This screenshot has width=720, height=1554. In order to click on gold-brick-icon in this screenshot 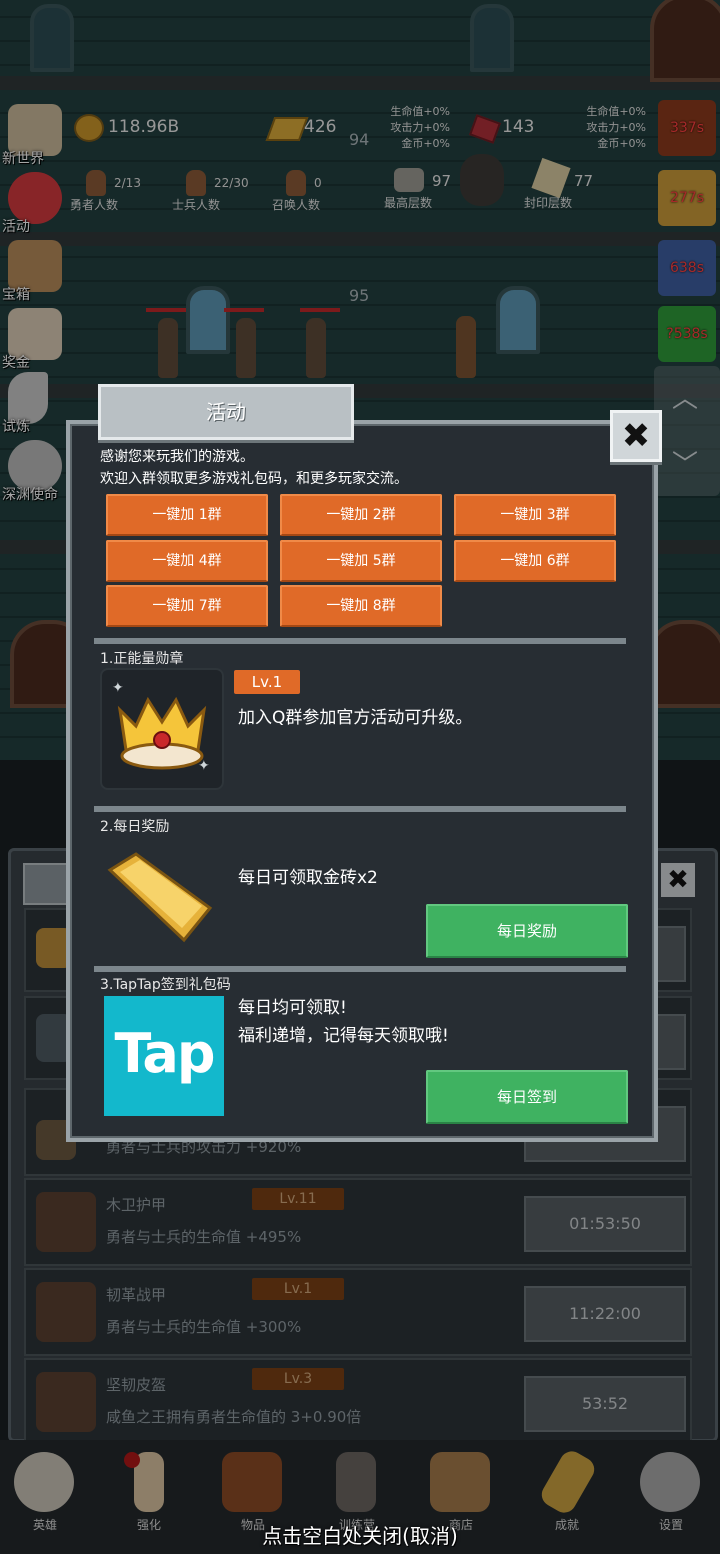, I will do `click(161, 898)`.